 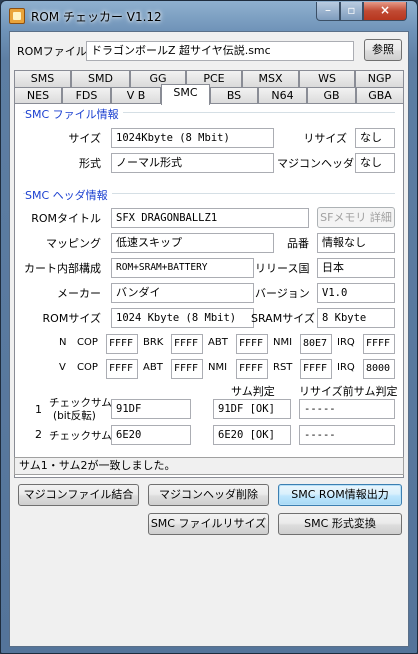 I want to click on convert-format-button: SMC 形式変換, so click(x=340, y=524).